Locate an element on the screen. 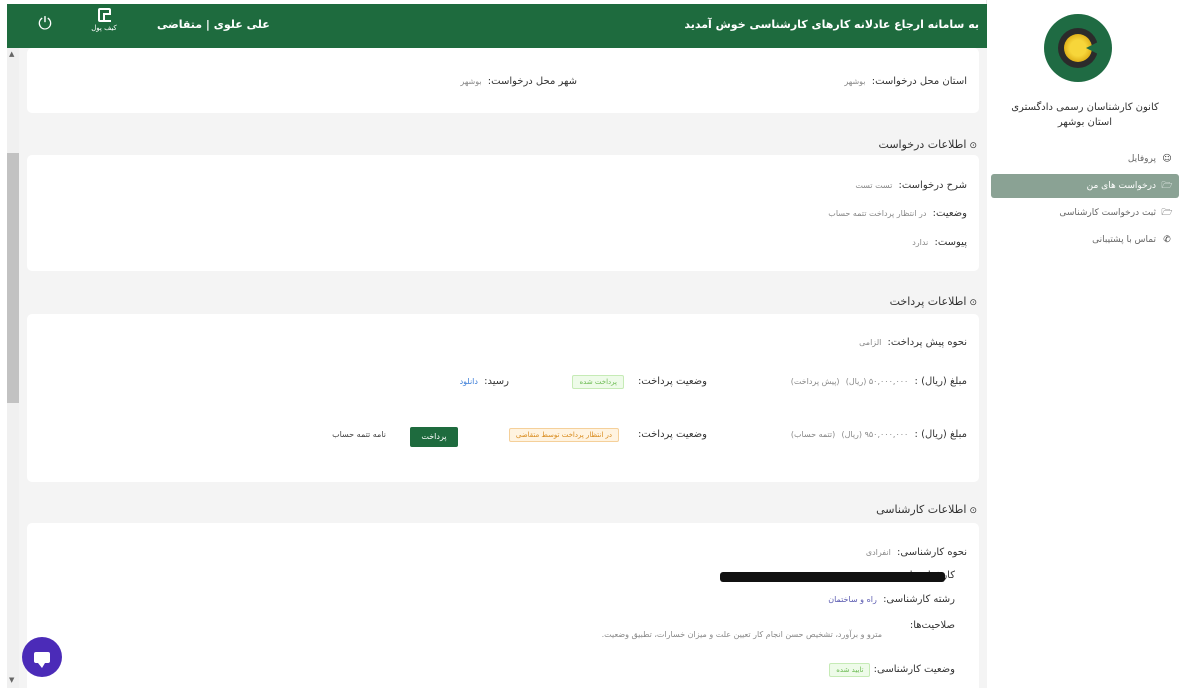 The image size is (1183, 688). amount-value: ۹۵۰,۰۰۰,۰۰۰ (ریال) is located at coordinates (875, 434).